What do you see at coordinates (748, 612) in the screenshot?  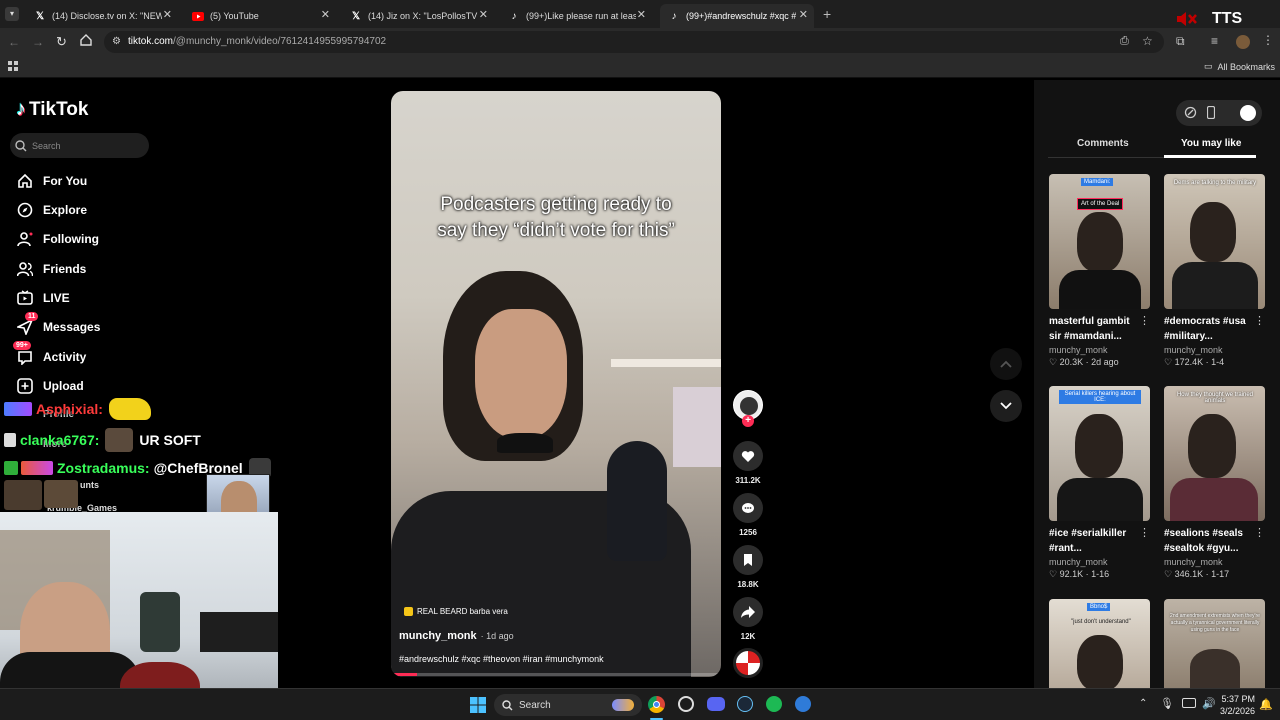 I see `share-icon` at bounding box center [748, 612].